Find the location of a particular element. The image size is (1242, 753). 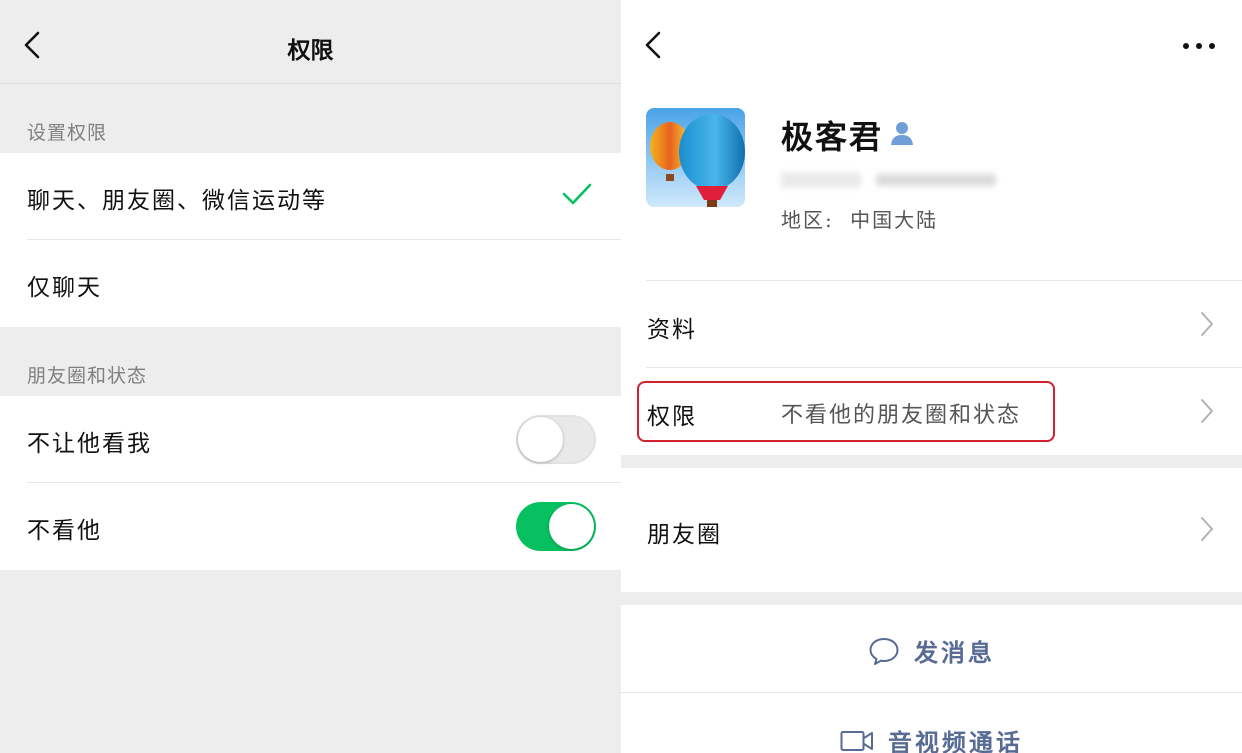

profile-info-row: 资料 is located at coordinates (931, 324).